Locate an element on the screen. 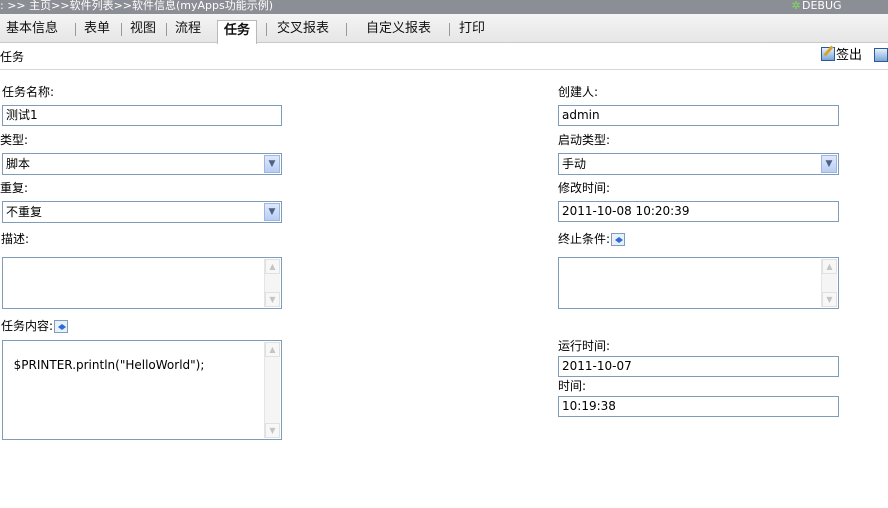 The height and width of the screenshot is (508, 888). run-time-label: 运行时间: is located at coordinates (584, 346).